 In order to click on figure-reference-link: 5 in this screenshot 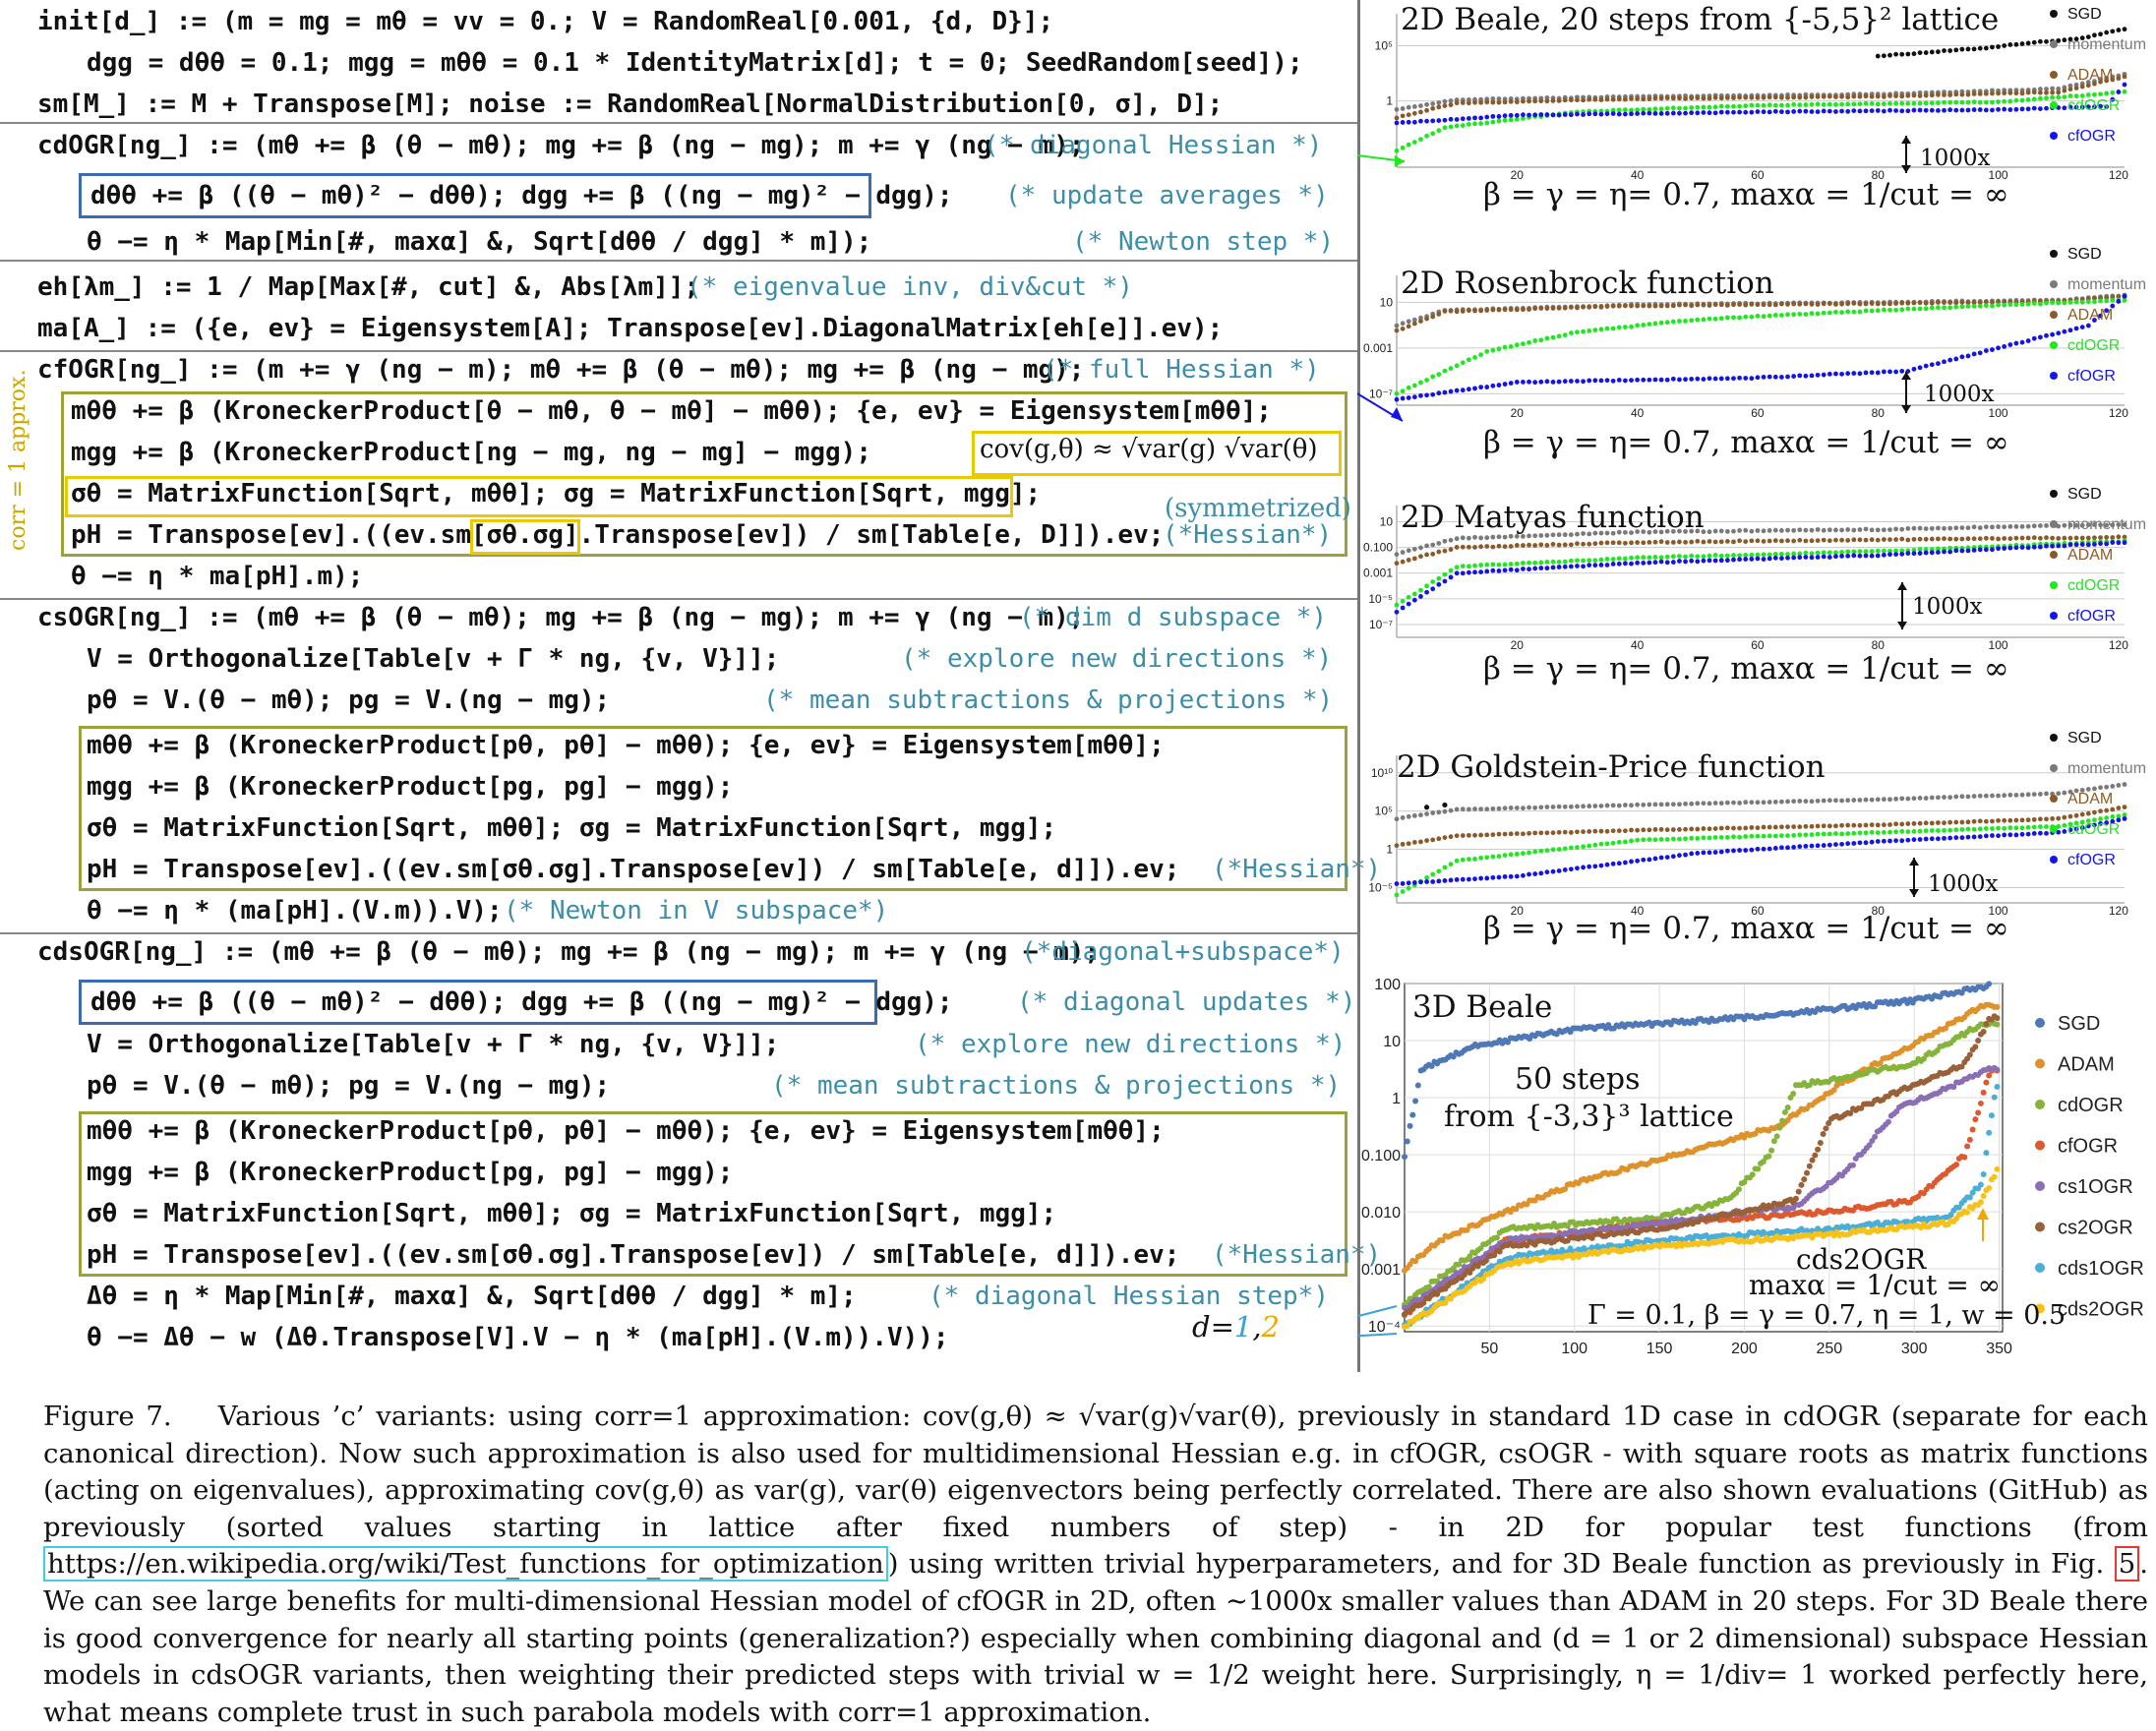, I will do `click(2127, 1564)`.